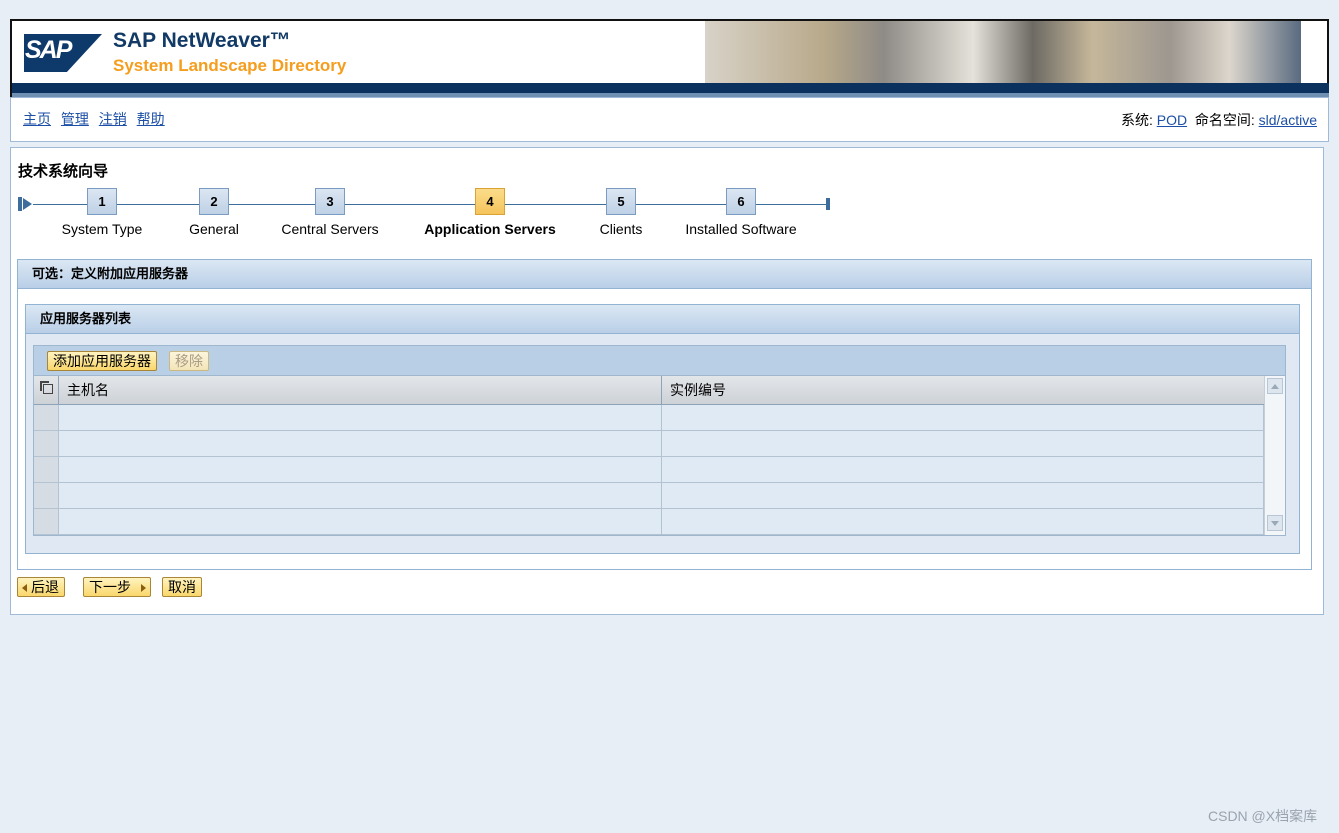 The image size is (1339, 833). What do you see at coordinates (102, 201) in the screenshot?
I see `roadmap-step-1: 1` at bounding box center [102, 201].